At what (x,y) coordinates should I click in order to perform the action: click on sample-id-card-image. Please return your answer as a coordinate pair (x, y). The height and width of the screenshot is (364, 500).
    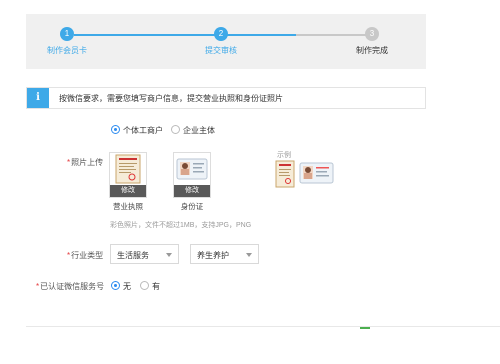
    Looking at the image, I should click on (316, 173).